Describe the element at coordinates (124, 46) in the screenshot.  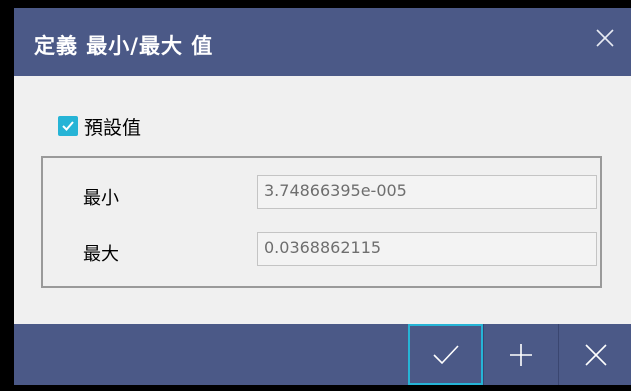
I see `dialog-title: 定義 最小/最大 值` at that location.